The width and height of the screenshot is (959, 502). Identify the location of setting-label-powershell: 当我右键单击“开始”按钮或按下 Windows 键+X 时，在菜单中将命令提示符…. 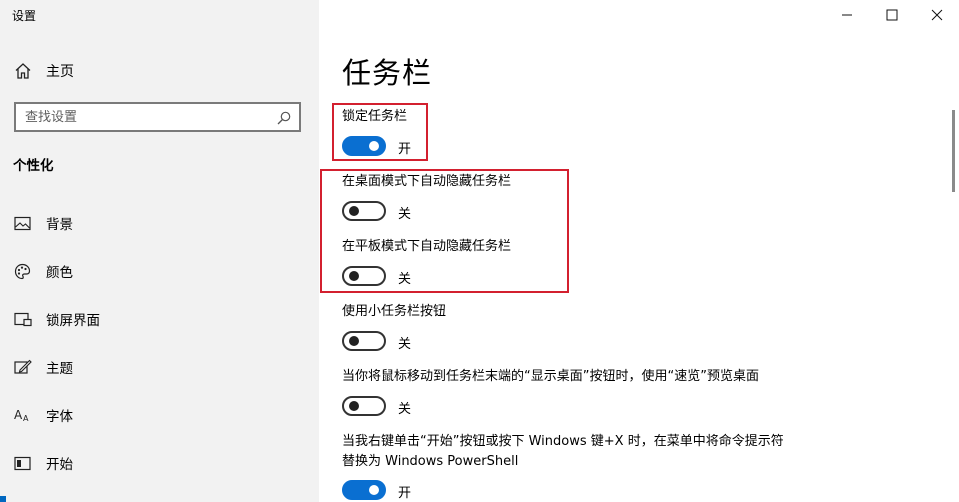
(563, 451).